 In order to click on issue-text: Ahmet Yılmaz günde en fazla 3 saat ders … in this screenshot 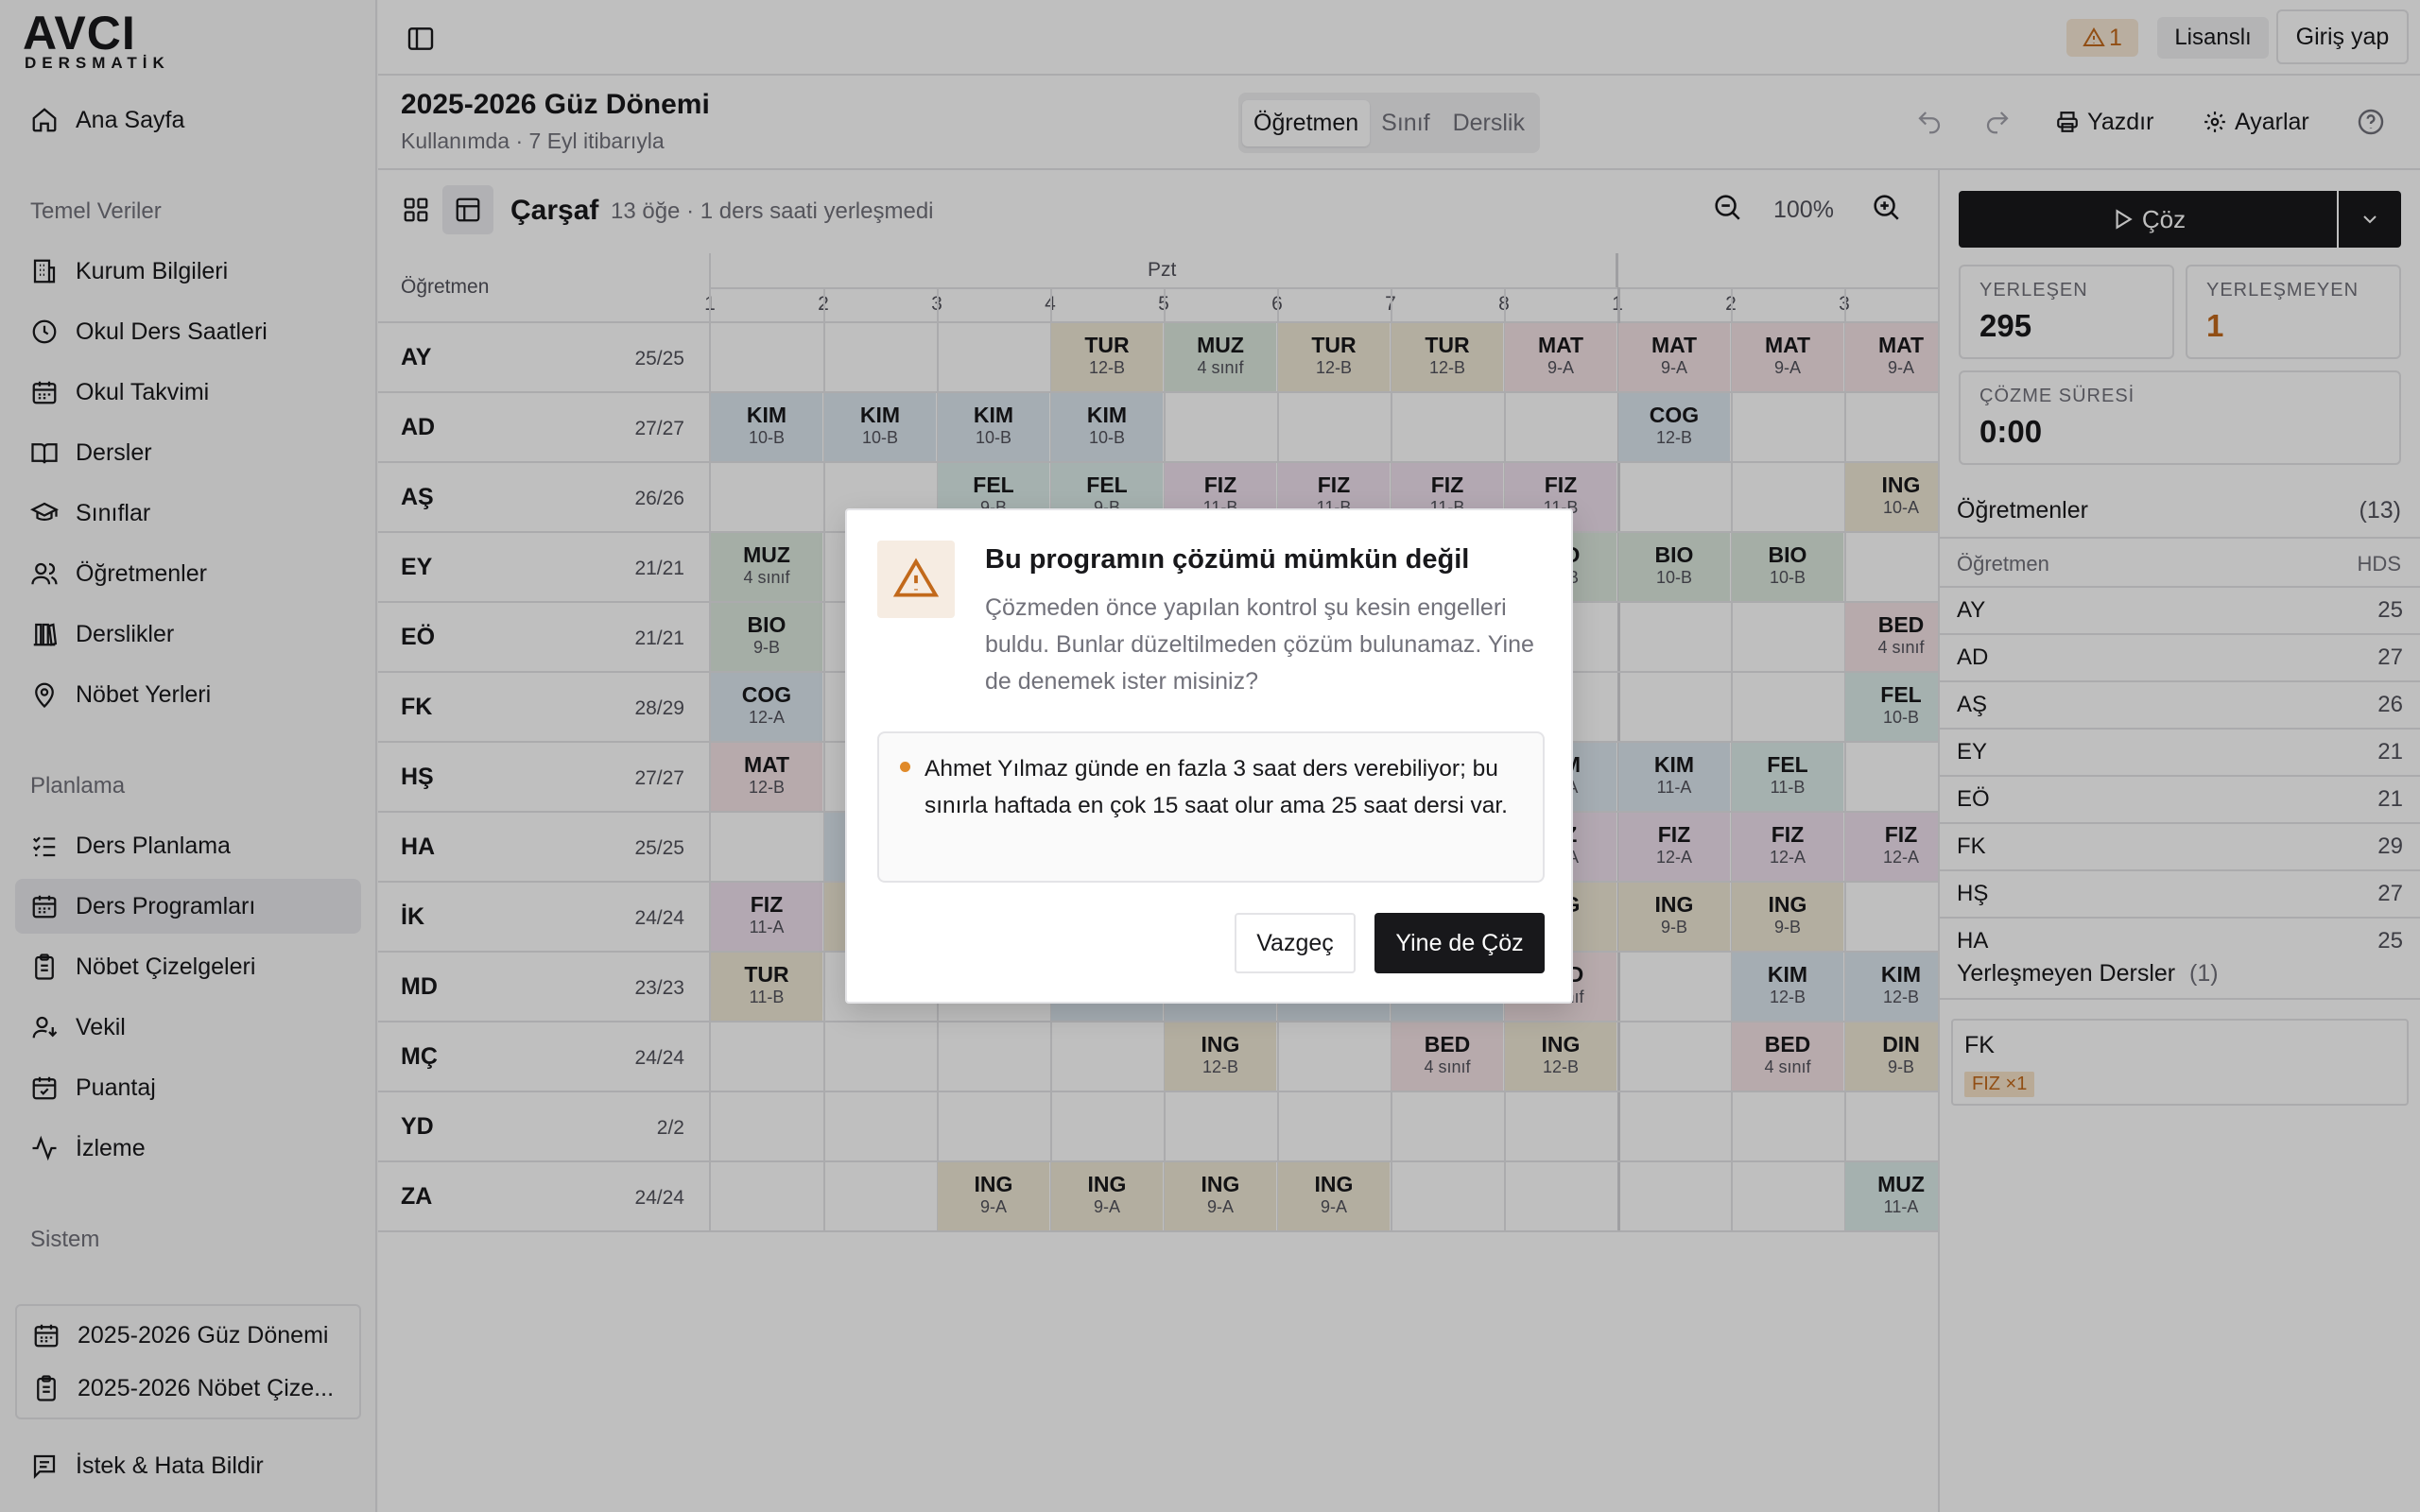, I will do `click(1217, 787)`.